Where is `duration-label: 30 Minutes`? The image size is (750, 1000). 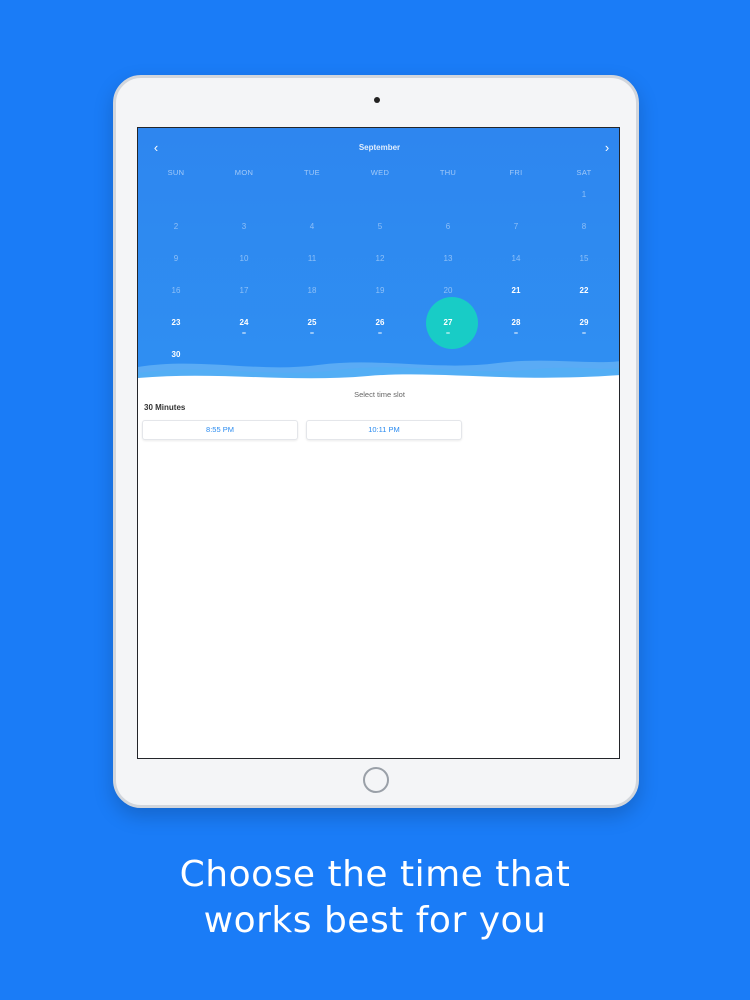 duration-label: 30 Minutes is located at coordinates (165, 407).